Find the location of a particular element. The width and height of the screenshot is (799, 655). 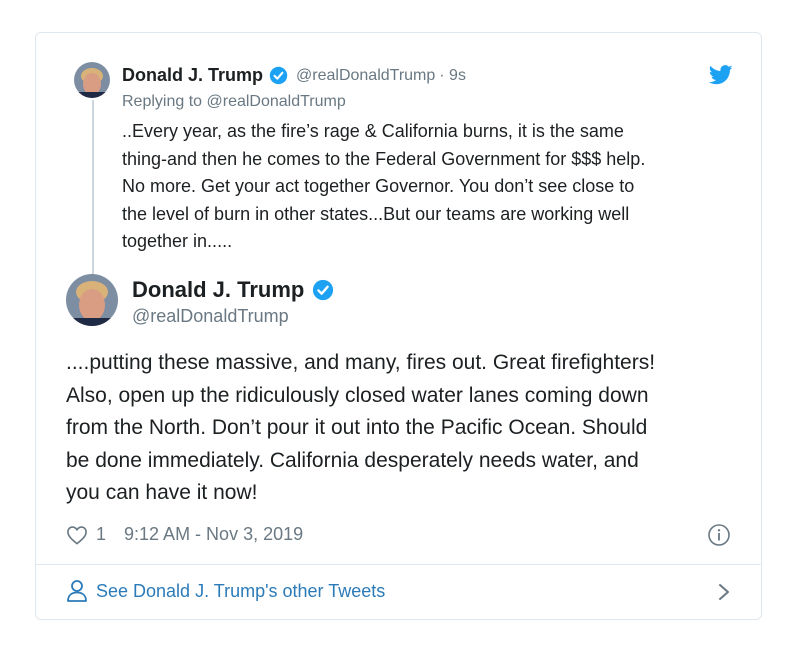

parent-author-name: Donald J. Trump is located at coordinates (192, 75).